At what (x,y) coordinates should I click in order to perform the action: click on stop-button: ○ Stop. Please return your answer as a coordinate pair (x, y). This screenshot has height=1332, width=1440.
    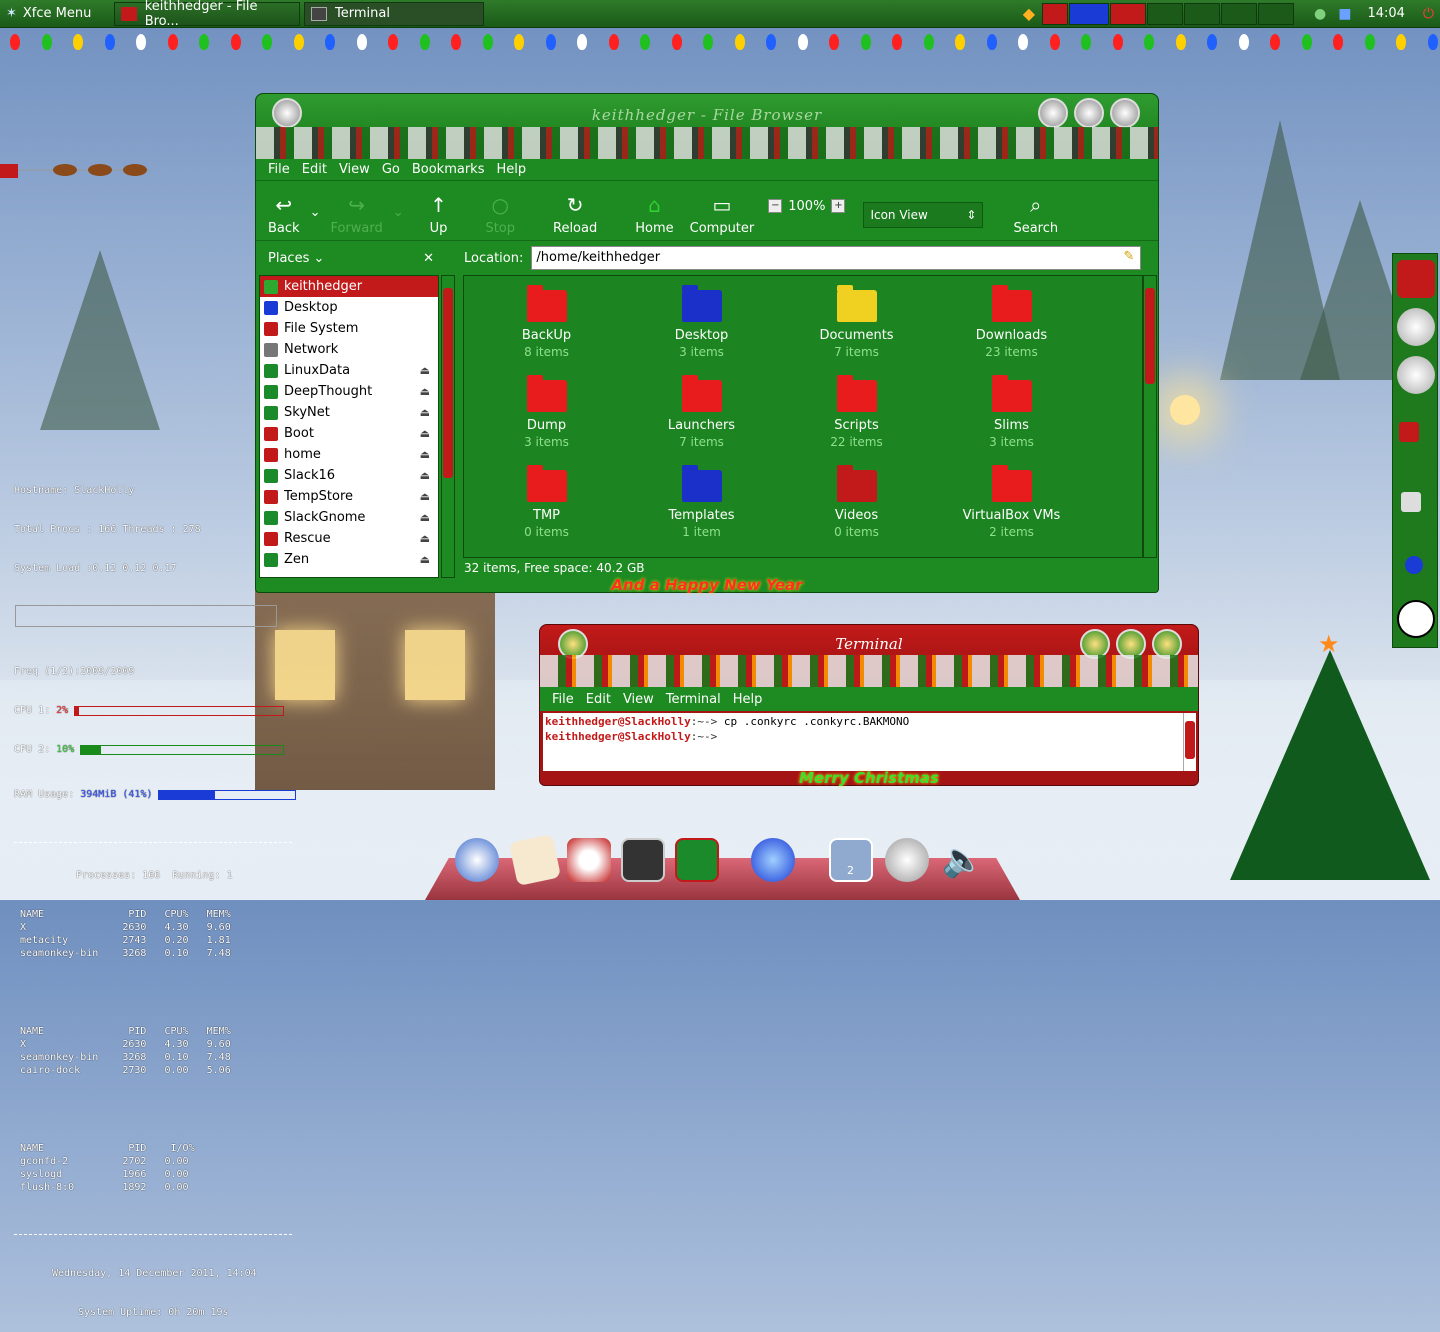
    Looking at the image, I should click on (500, 213).